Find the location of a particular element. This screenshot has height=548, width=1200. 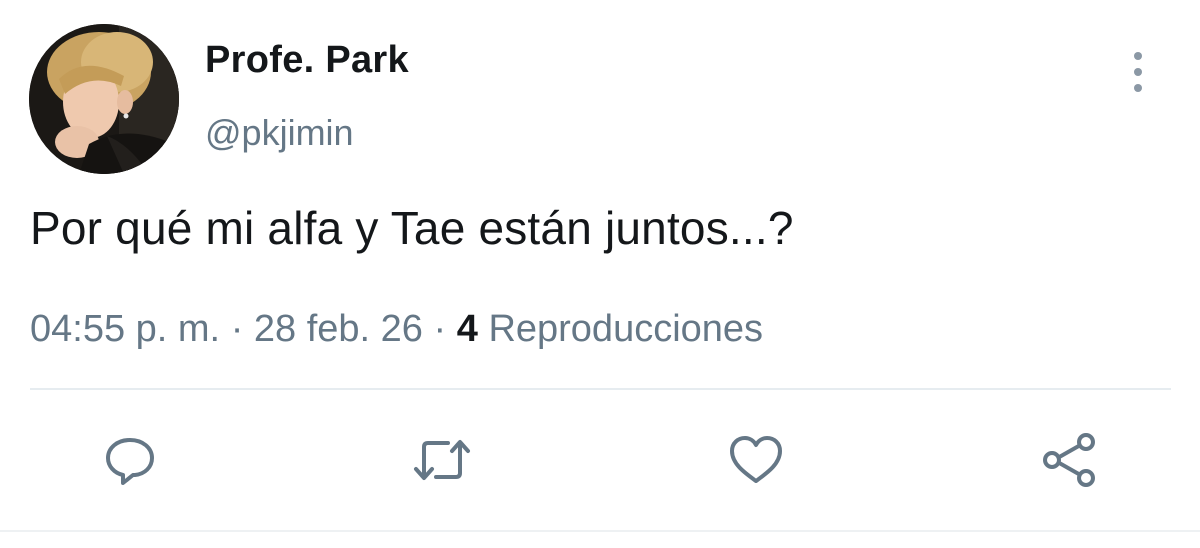

more-options-button is located at coordinates (1138, 72).